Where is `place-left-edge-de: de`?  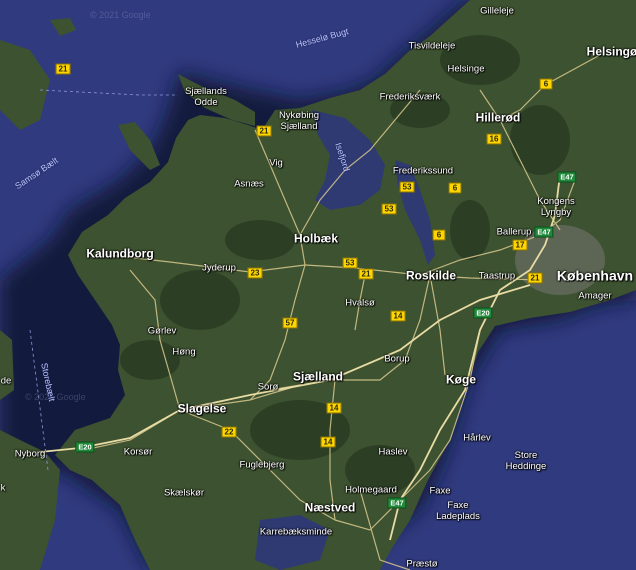
place-left-edge-de: de is located at coordinates (6, 381).